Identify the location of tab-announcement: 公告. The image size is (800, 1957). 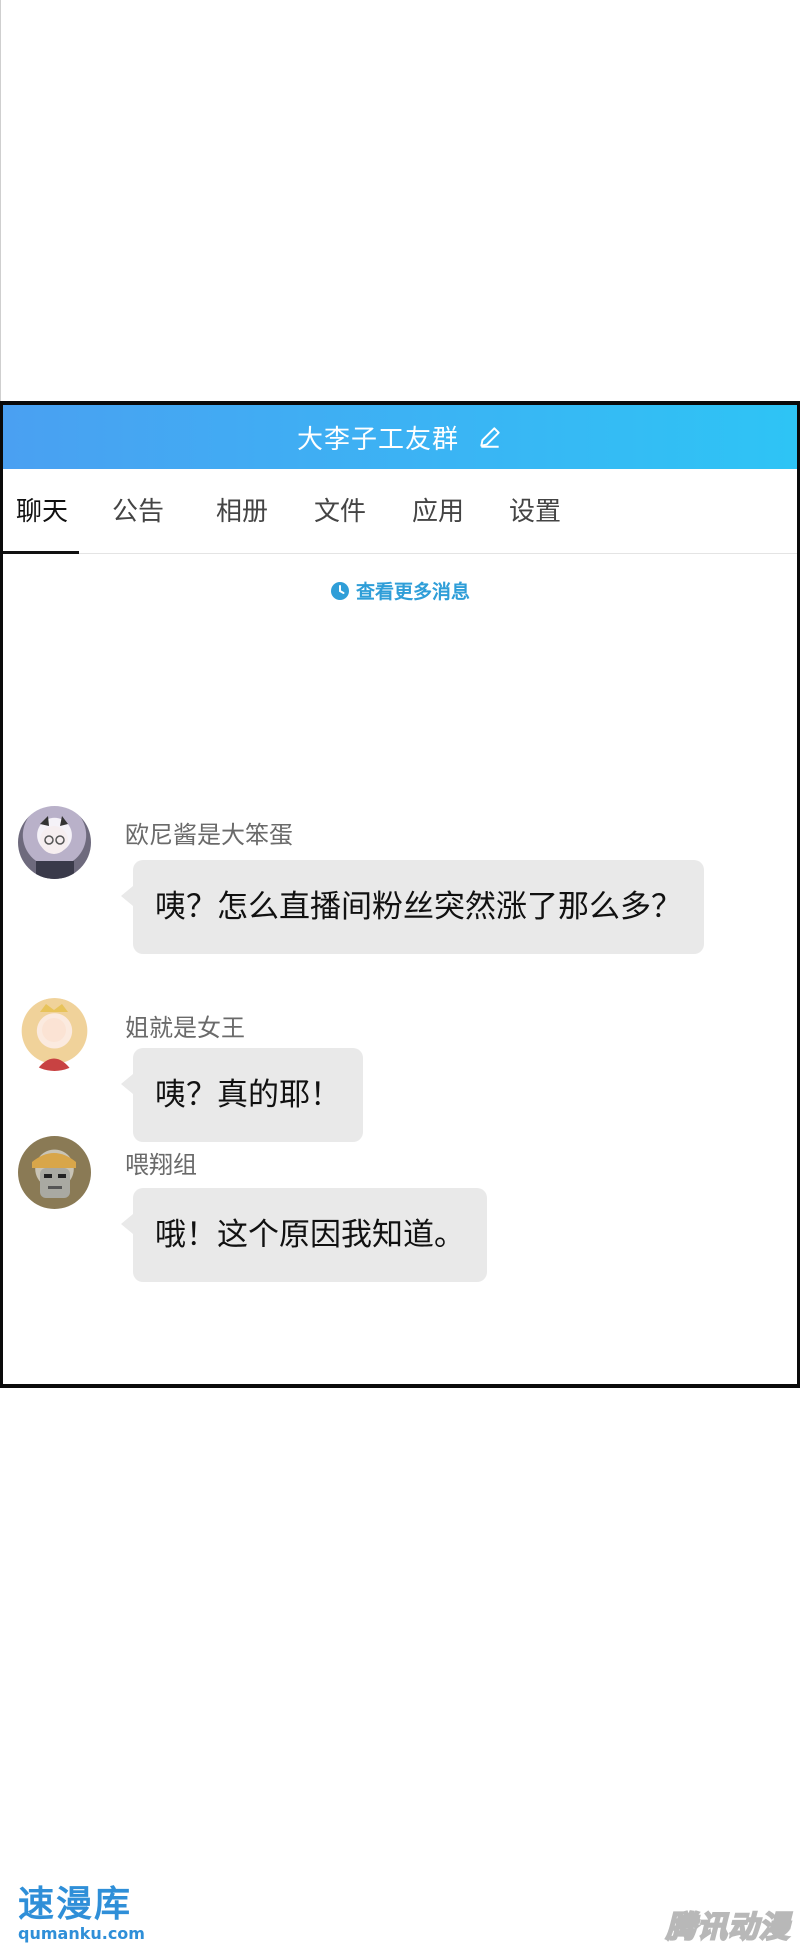
(138, 509).